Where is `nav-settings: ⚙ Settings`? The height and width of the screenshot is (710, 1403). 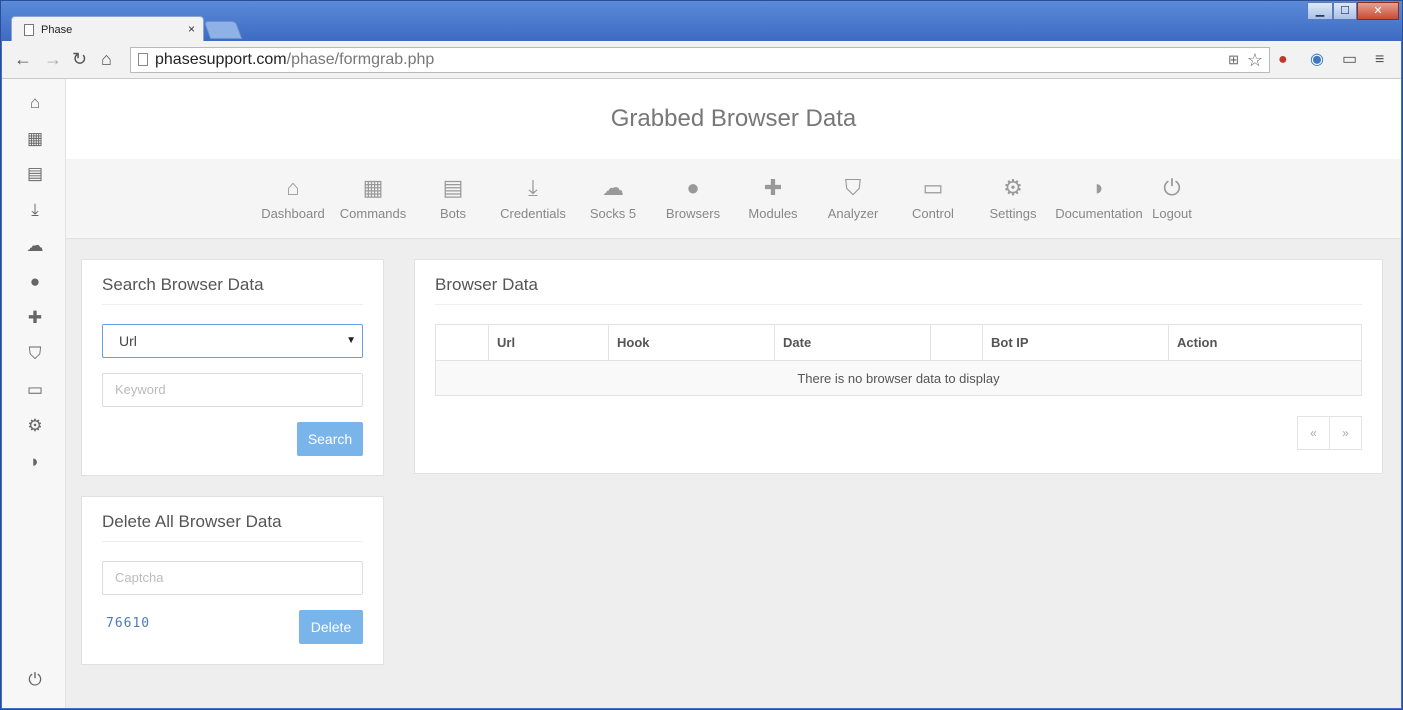 nav-settings: ⚙ Settings is located at coordinates (1013, 197).